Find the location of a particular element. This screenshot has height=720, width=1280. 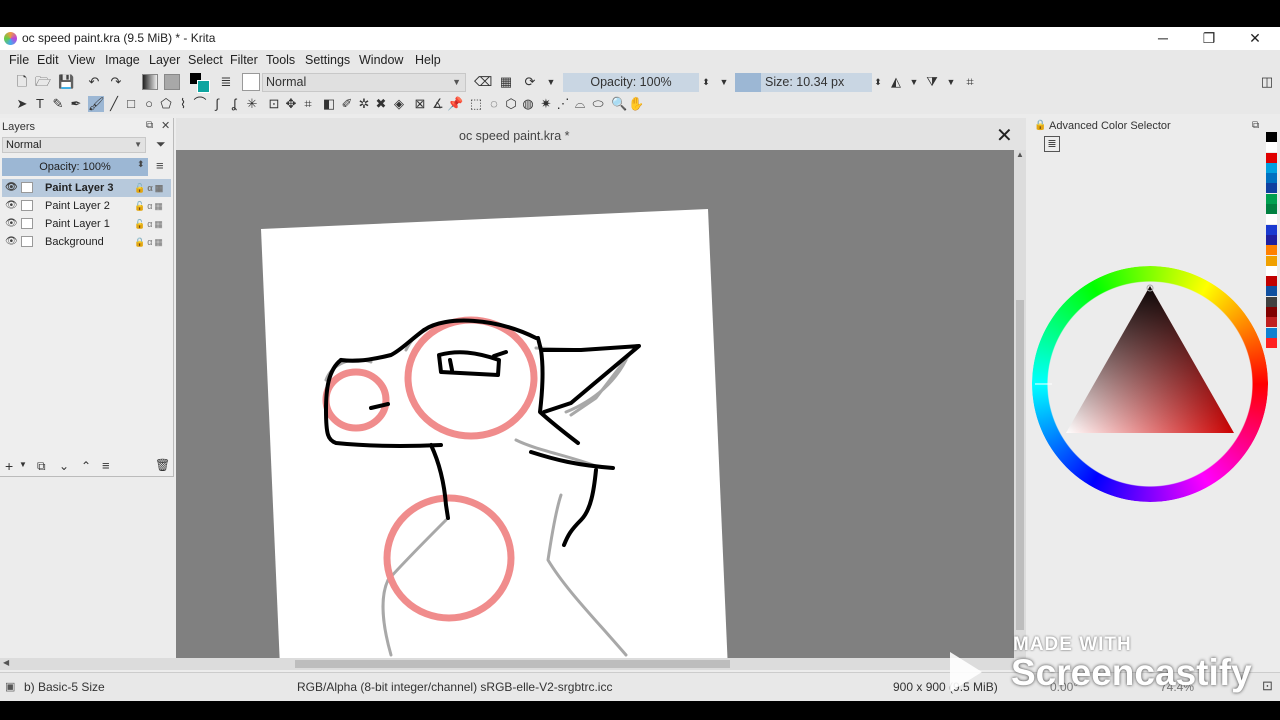

line-tool-icon: ╱ is located at coordinates (114, 104).